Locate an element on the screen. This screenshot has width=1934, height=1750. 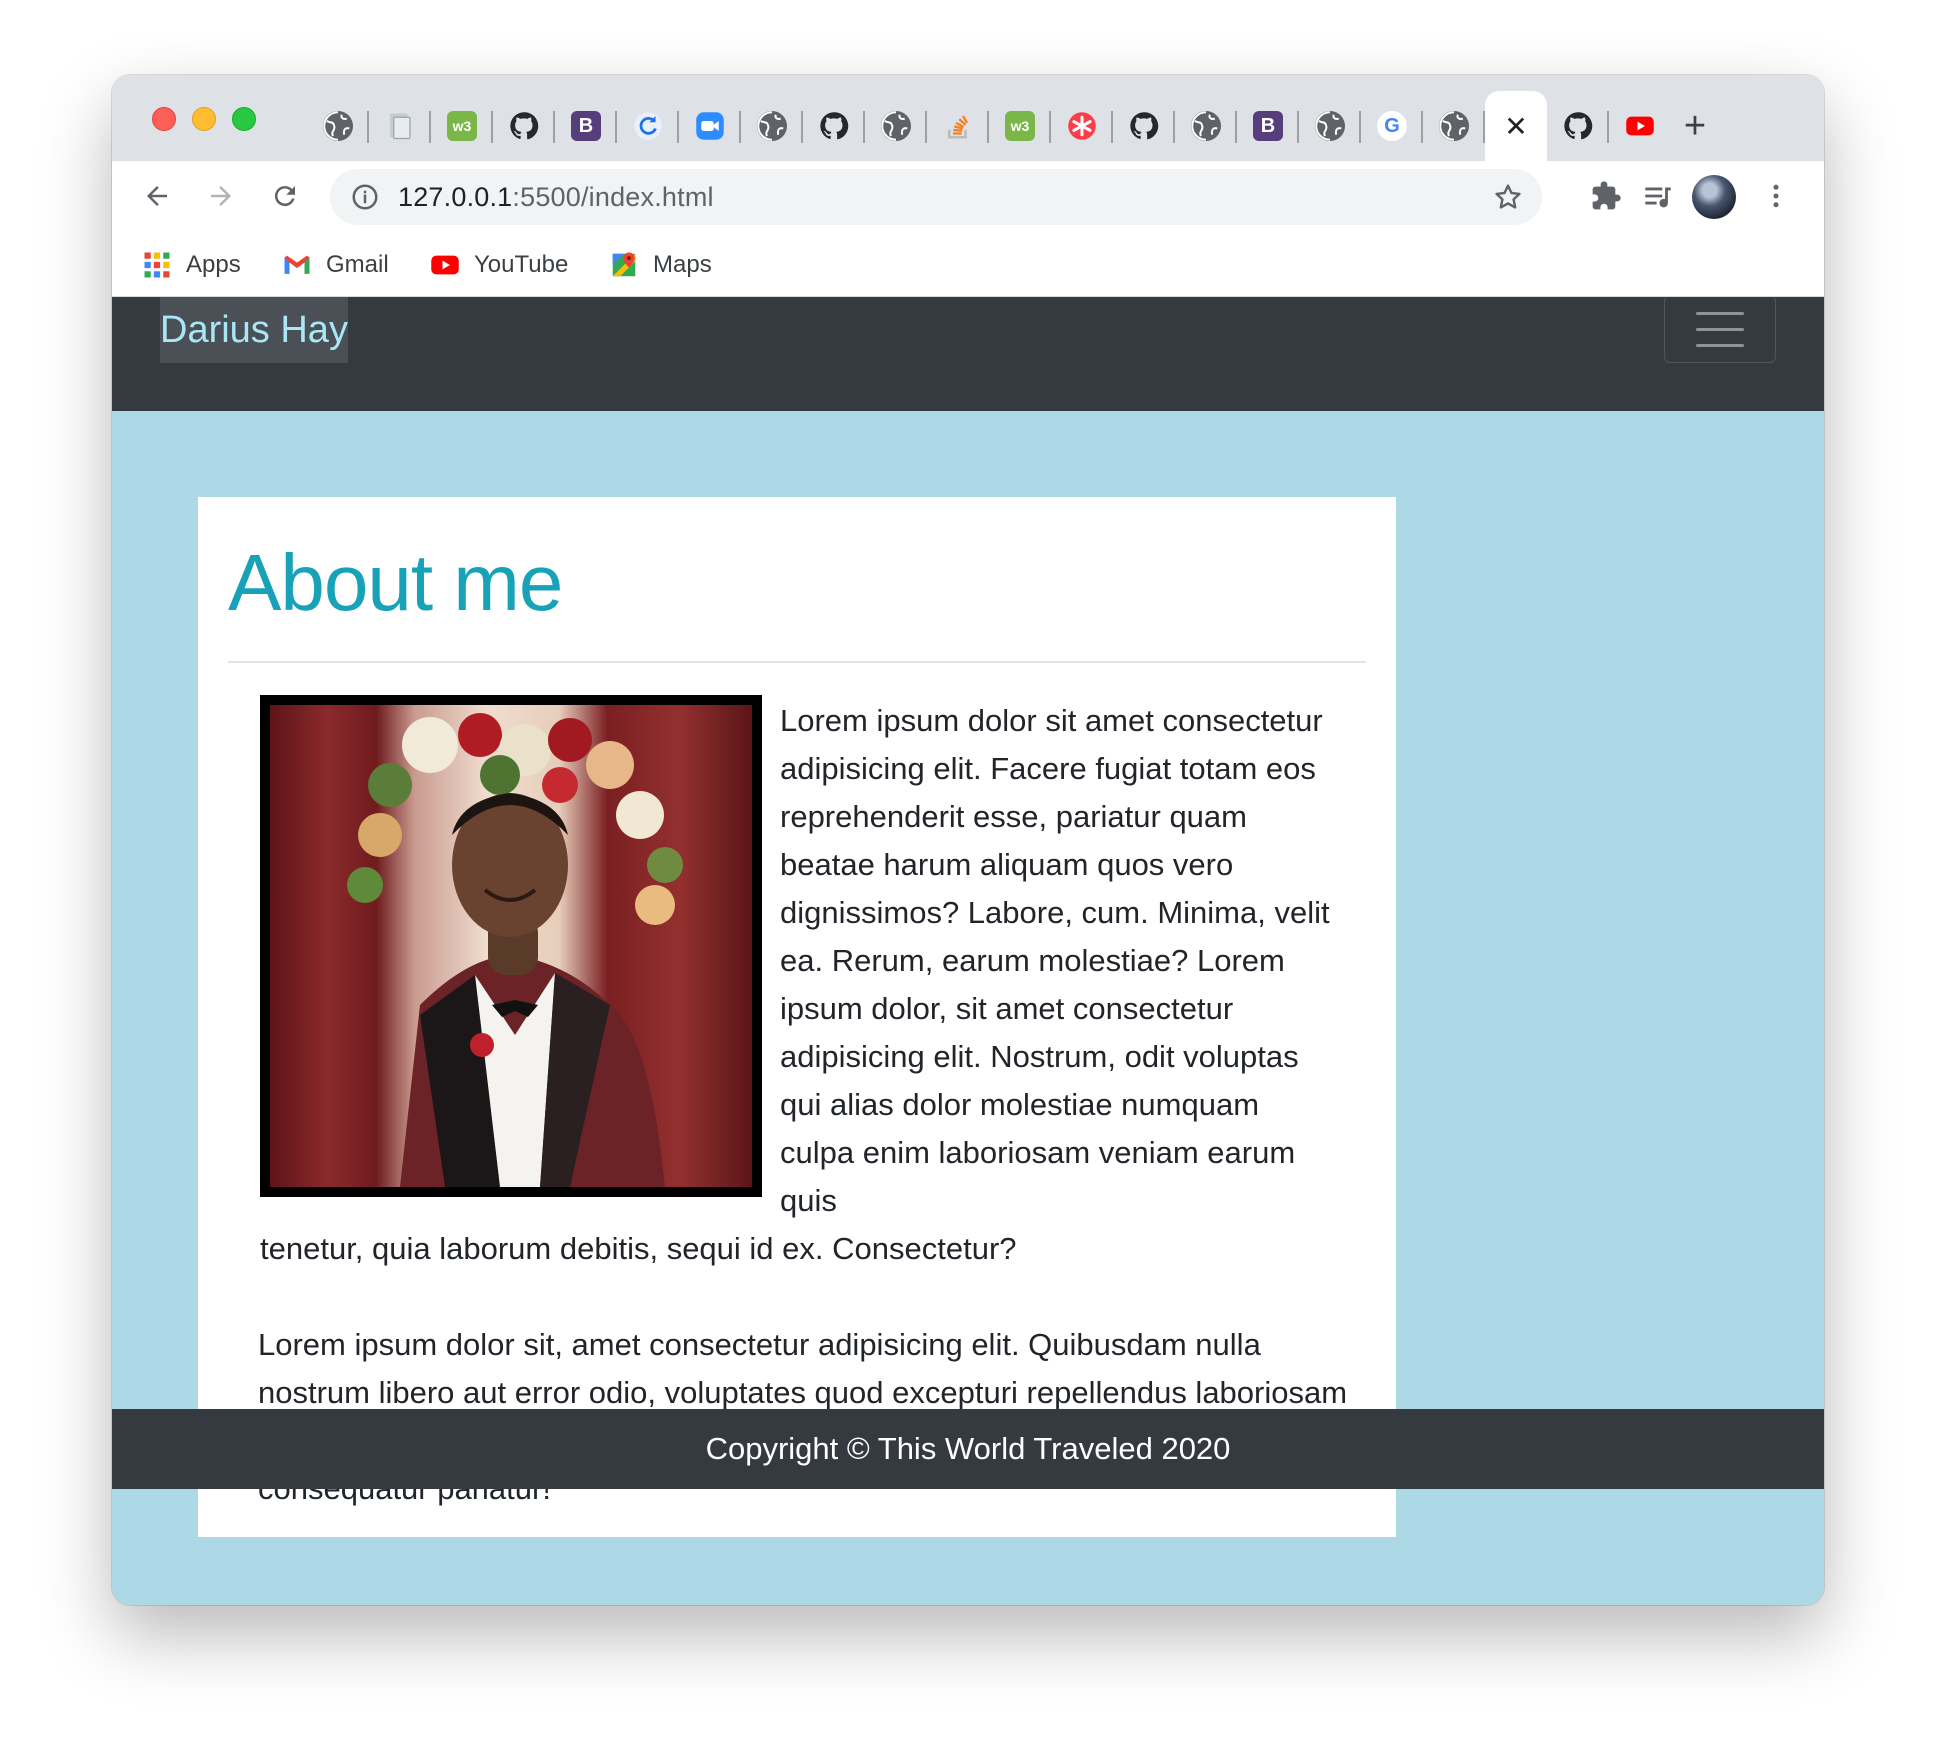
browser-menu-button is located at coordinates (1776, 196).